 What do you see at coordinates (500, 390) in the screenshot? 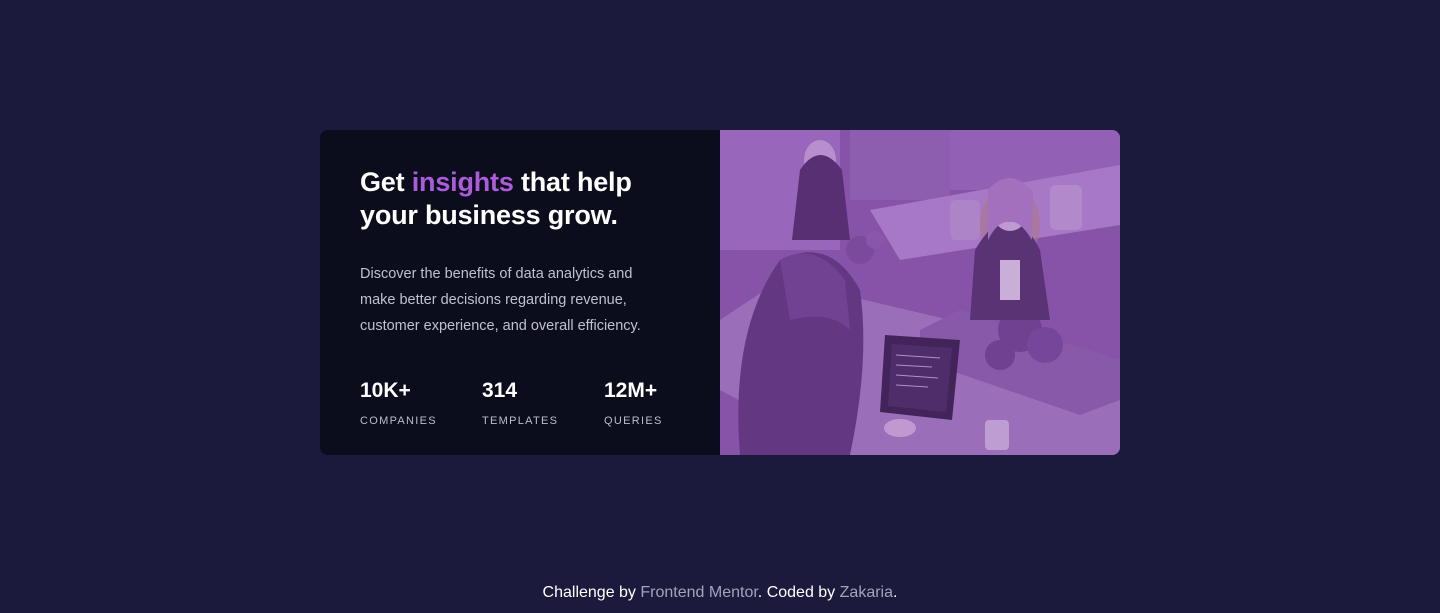
I see `stat-value: 314` at bounding box center [500, 390].